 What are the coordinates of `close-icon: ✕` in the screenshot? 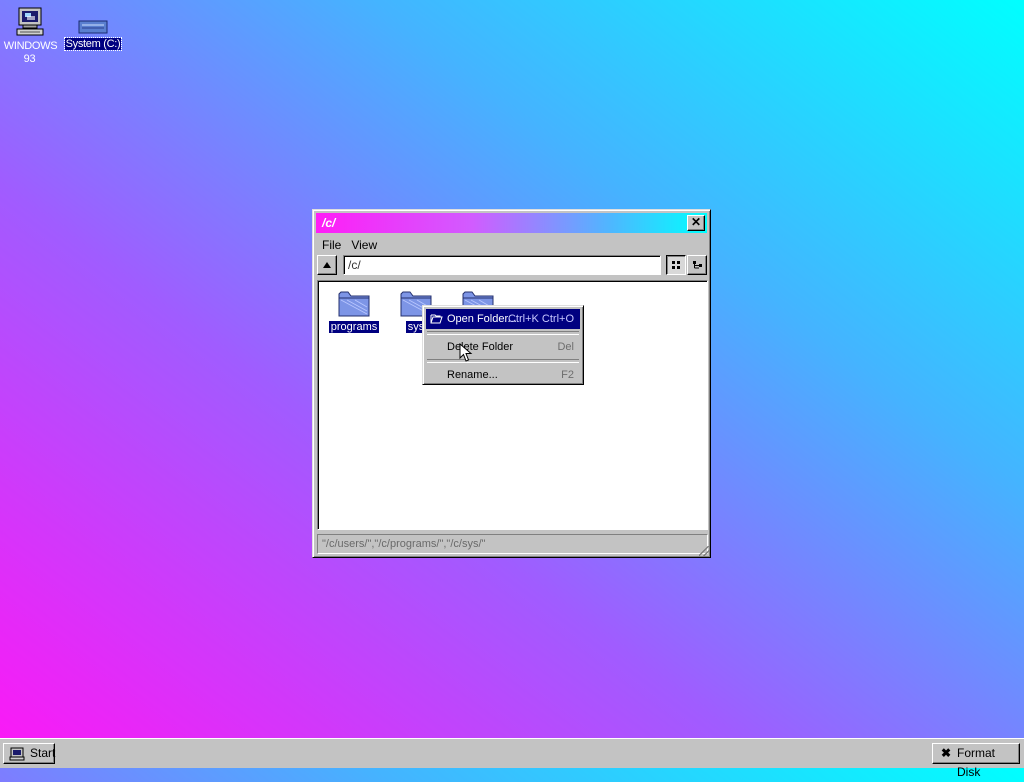 It's located at (696, 222).